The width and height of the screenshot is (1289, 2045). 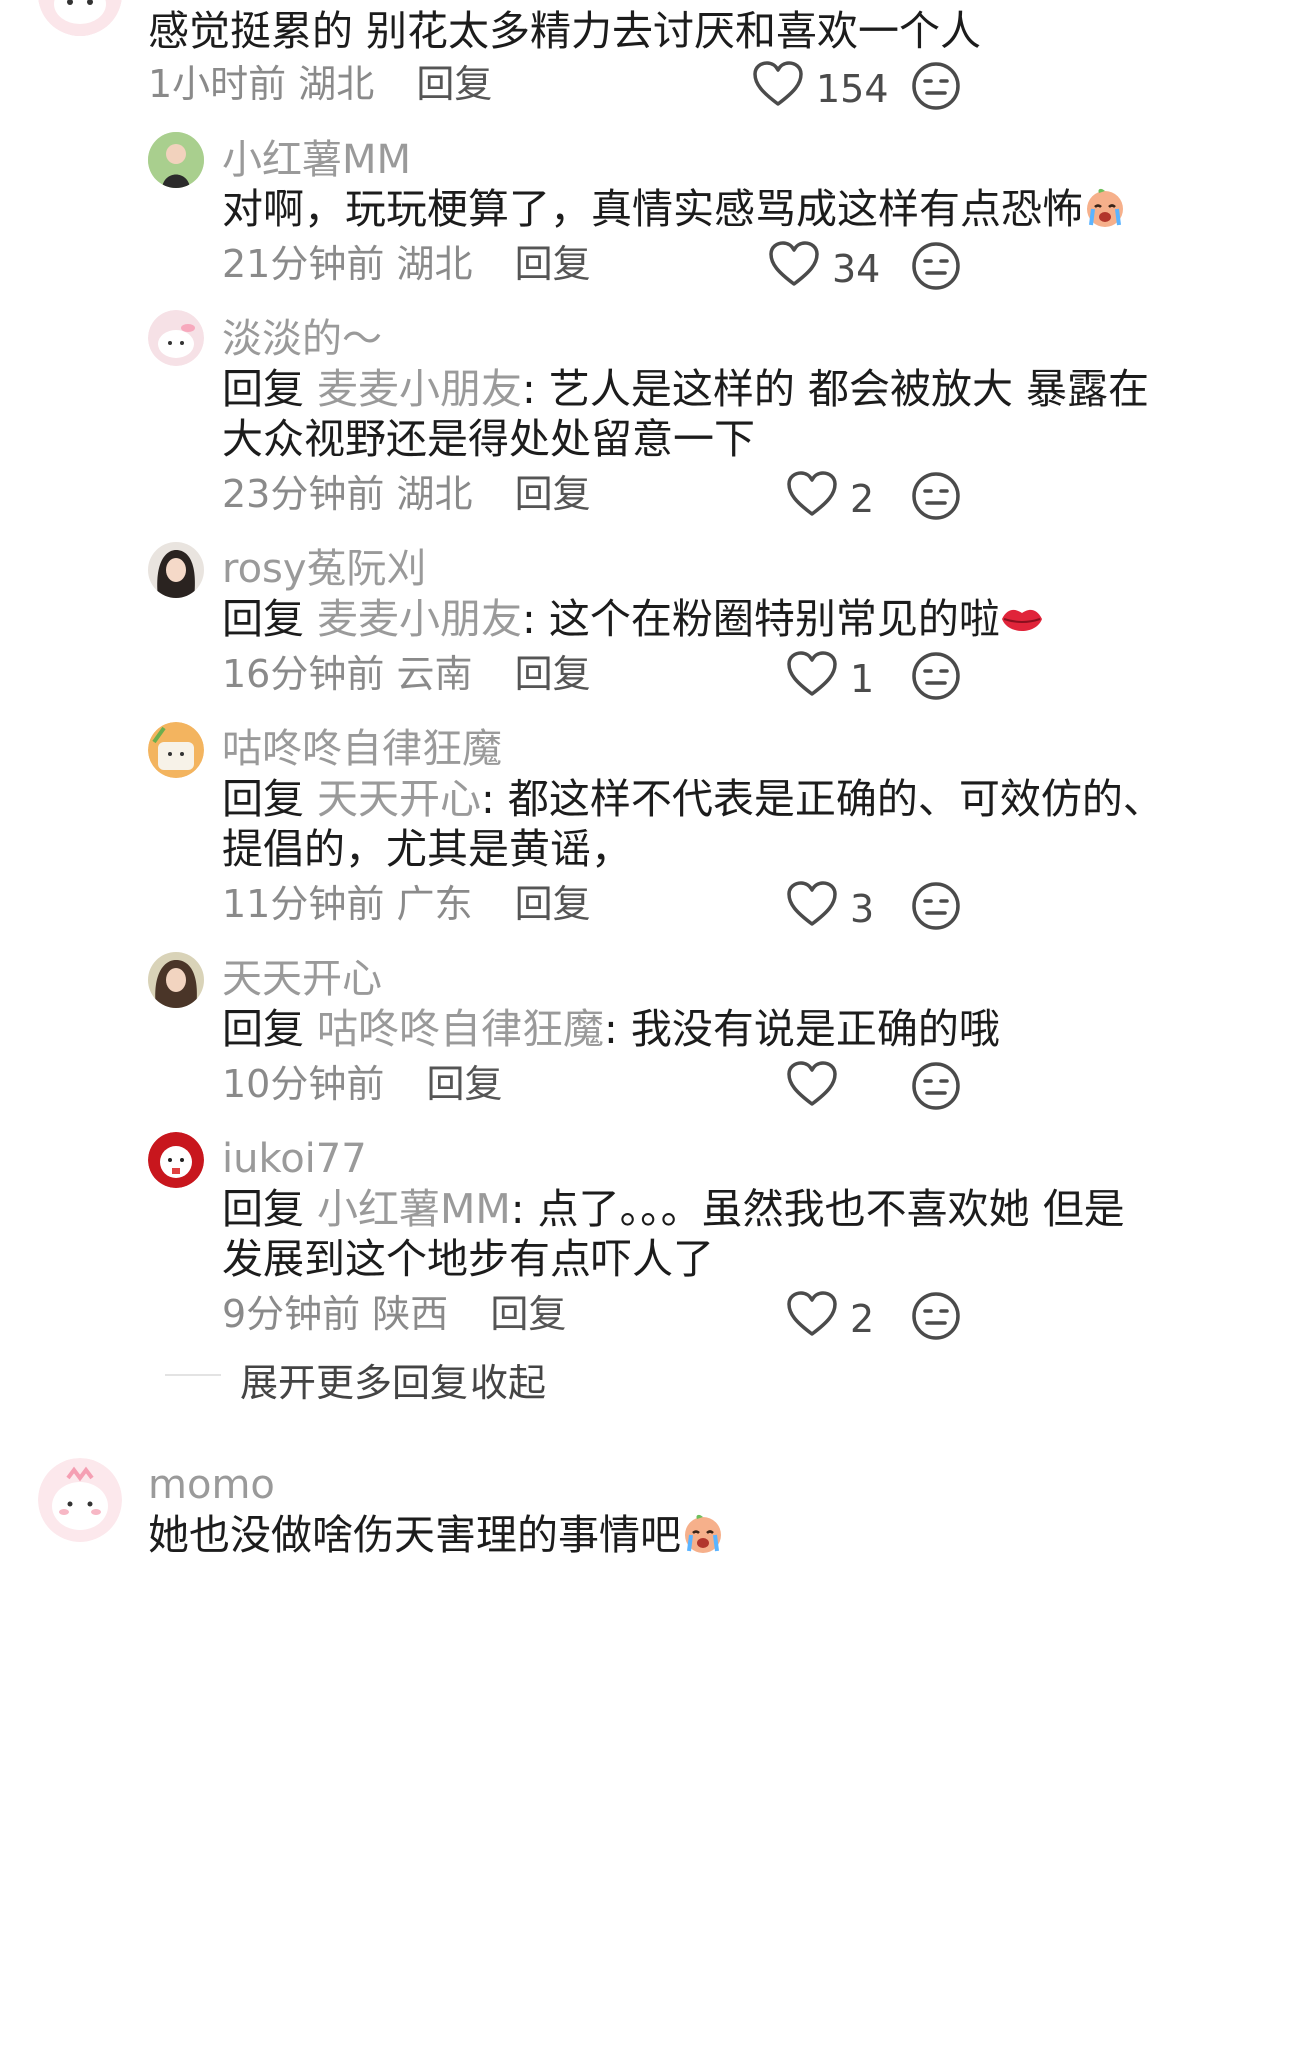 I want to click on reply-time: 21分钟前, so click(x=303, y=264).